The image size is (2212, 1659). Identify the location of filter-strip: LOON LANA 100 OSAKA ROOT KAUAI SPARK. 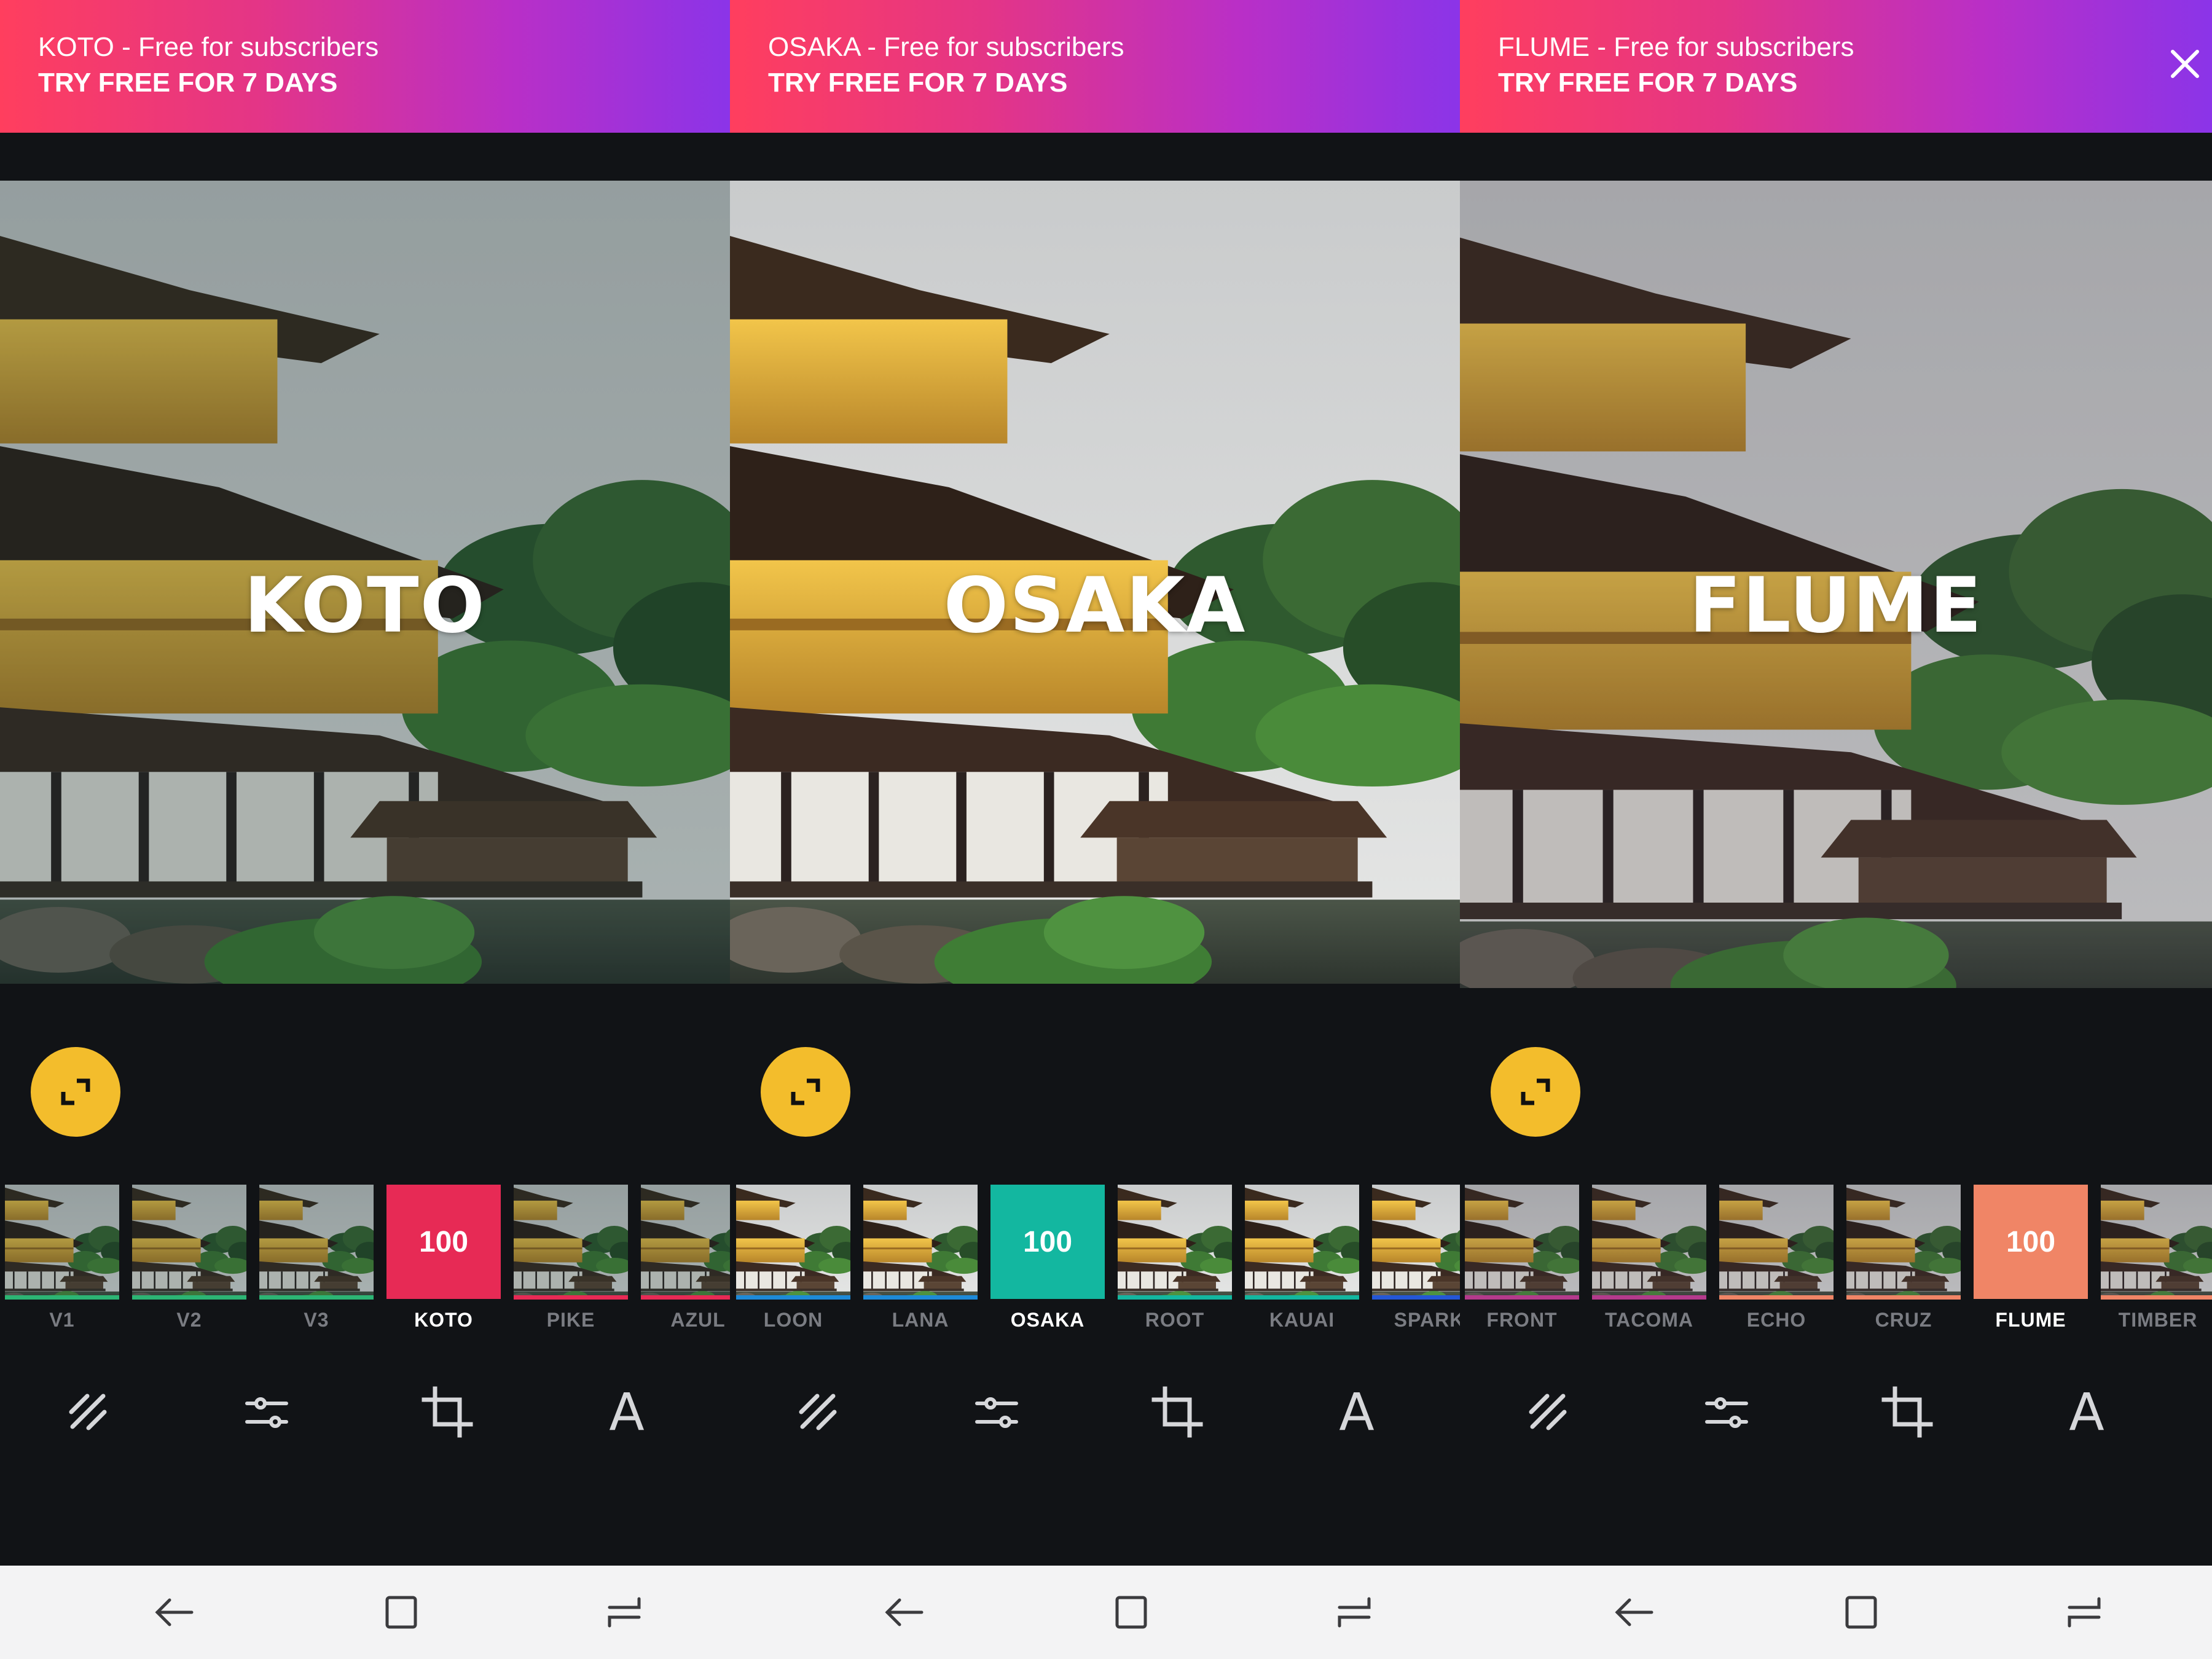
(1095, 1261).